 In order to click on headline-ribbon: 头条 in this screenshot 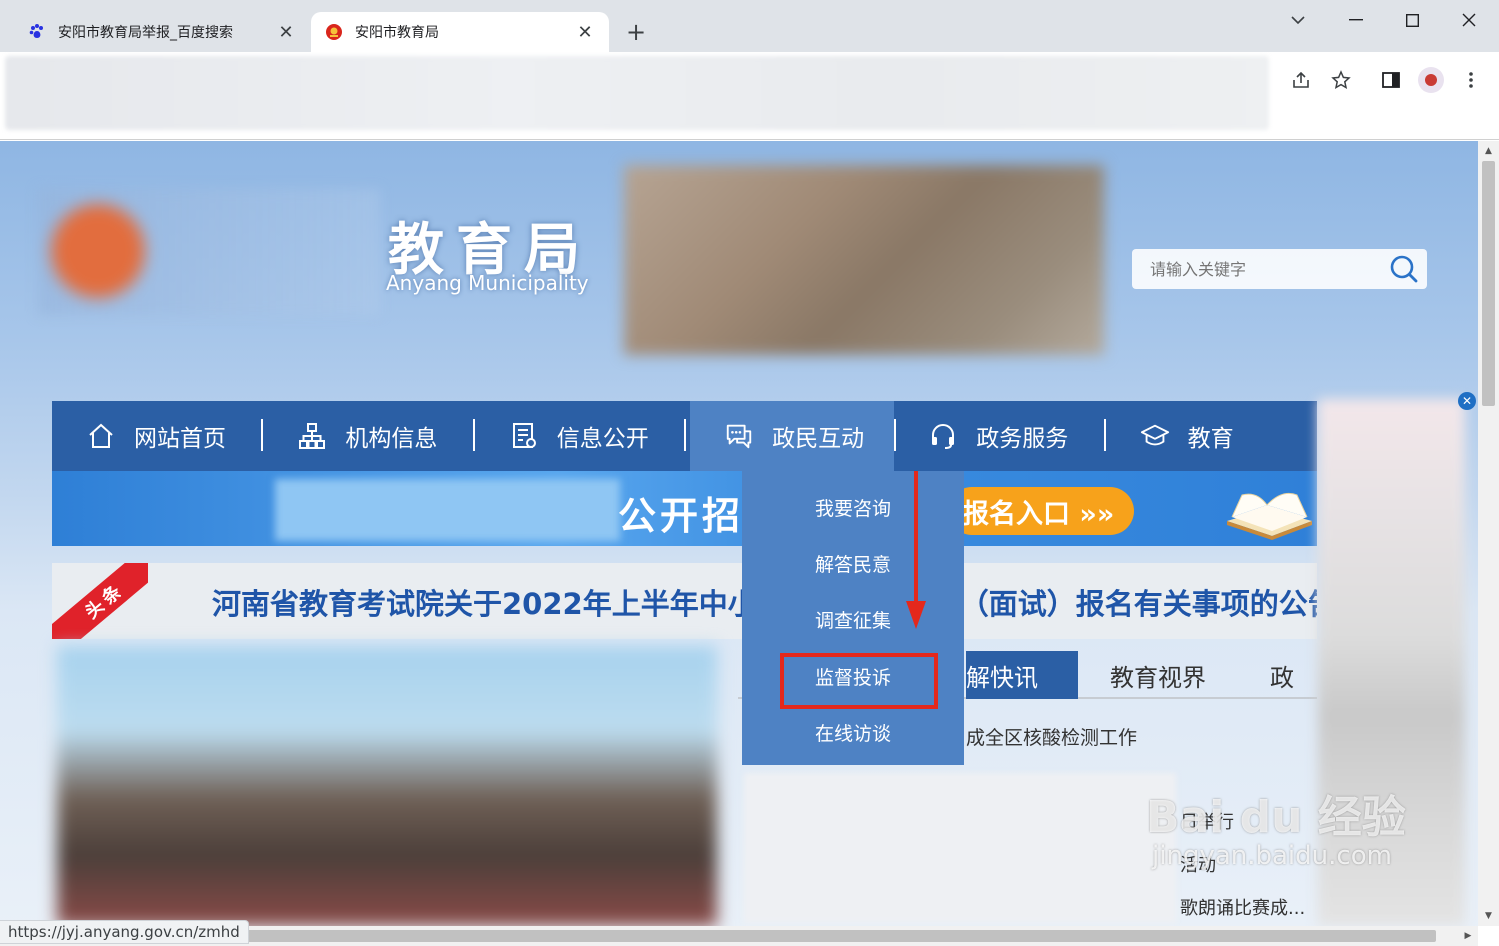, I will do `click(100, 601)`.